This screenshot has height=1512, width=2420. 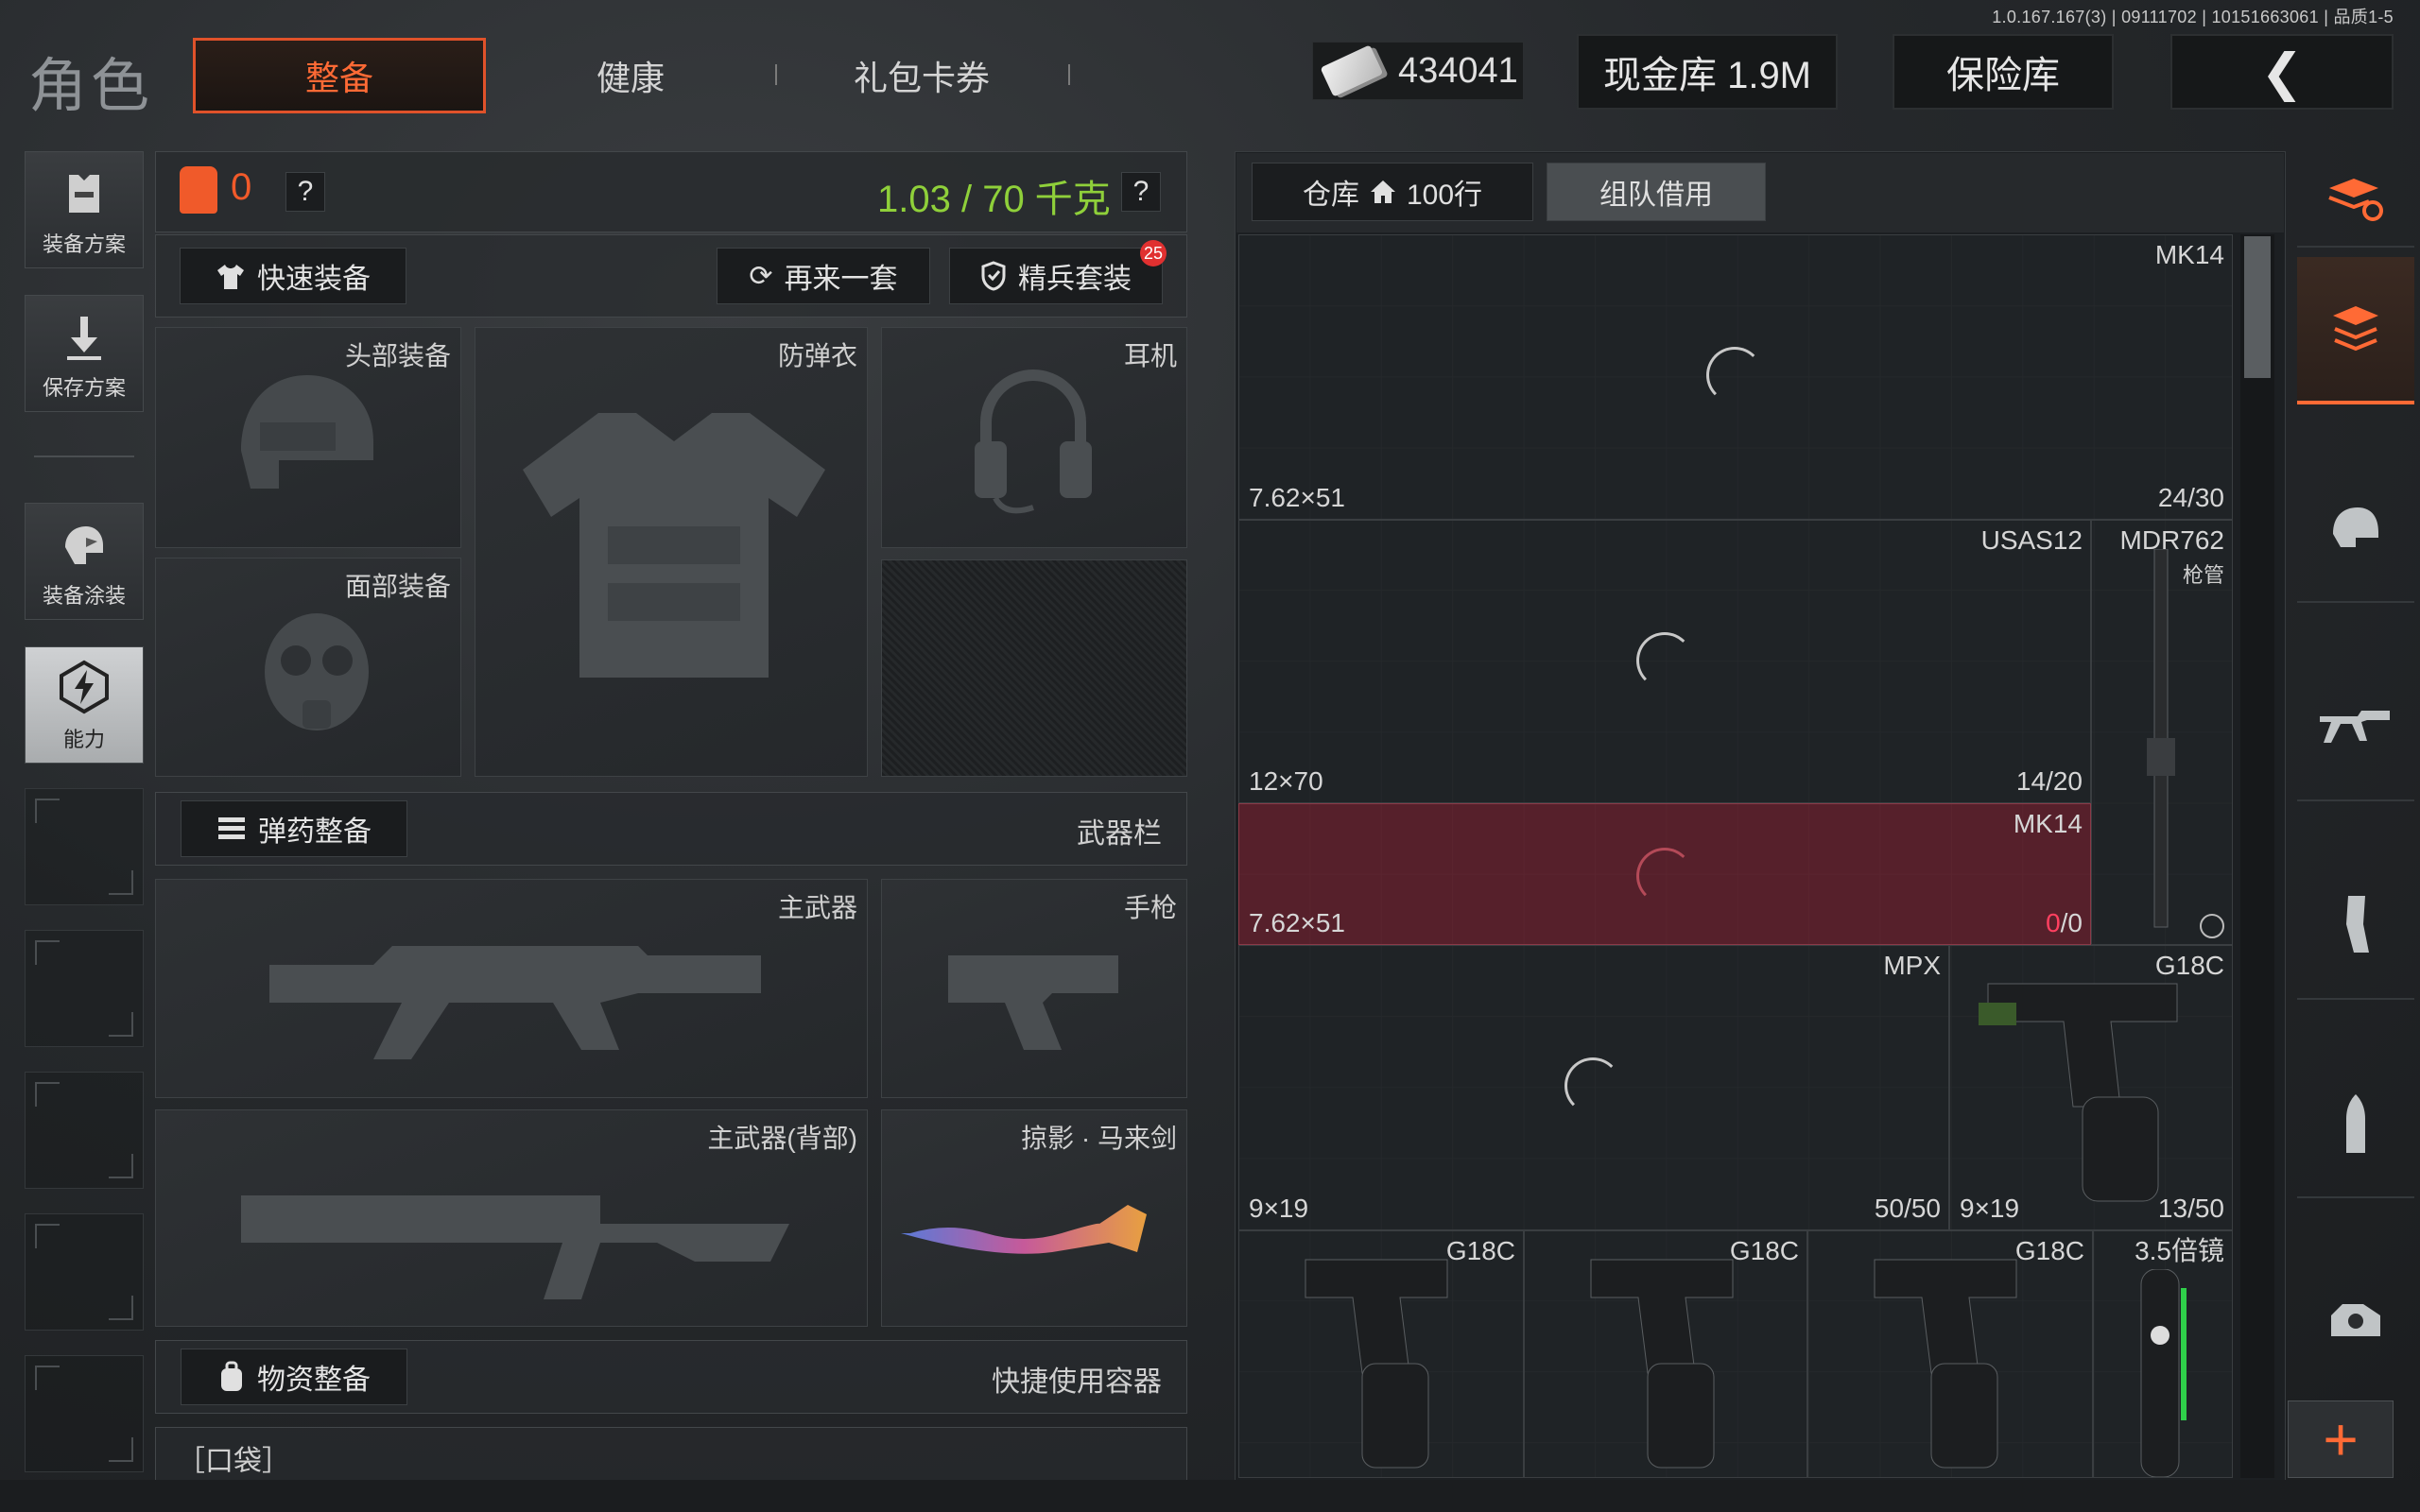 I want to click on helmet-paint-icon, so click(x=84, y=545).